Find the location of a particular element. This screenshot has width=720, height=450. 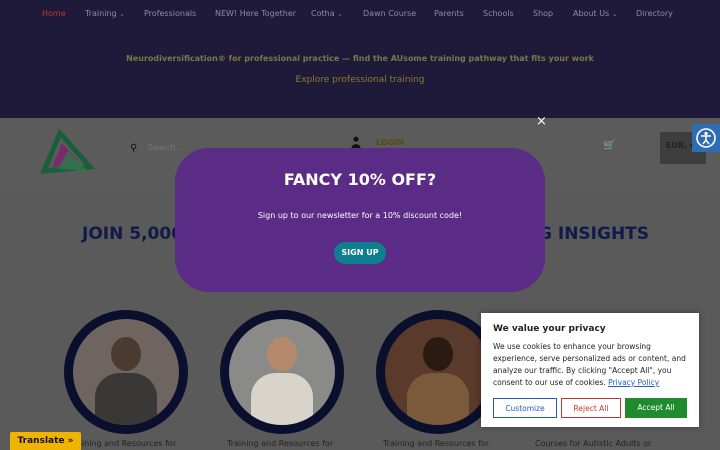

sign-up-button: SIGN UP is located at coordinates (360, 253).